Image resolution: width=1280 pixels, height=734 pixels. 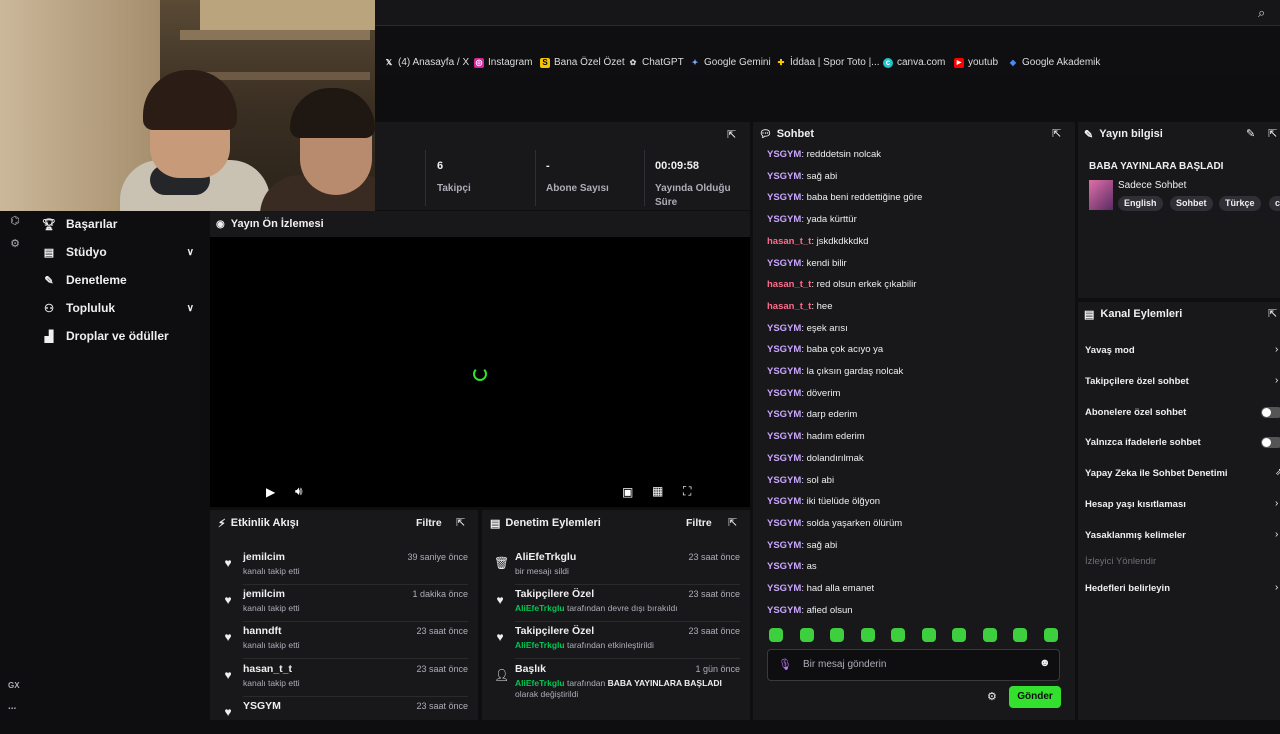 I want to click on activity-filter-button: Filtre, so click(x=429, y=523).